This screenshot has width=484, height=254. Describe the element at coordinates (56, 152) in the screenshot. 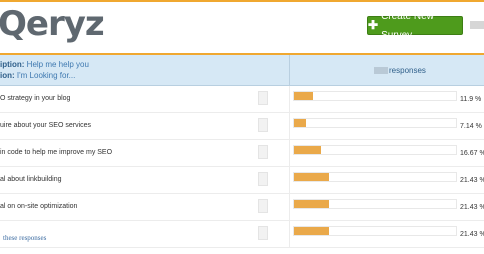

I see `answer-label: in code to help me improve my SEO` at that location.